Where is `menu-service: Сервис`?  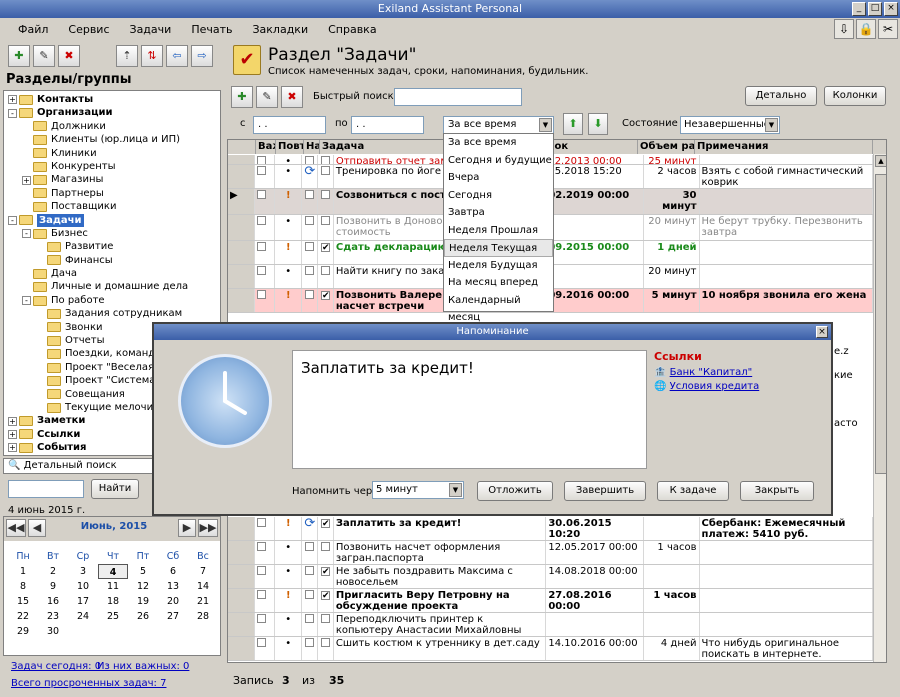 menu-service: Сервис is located at coordinates (88, 29).